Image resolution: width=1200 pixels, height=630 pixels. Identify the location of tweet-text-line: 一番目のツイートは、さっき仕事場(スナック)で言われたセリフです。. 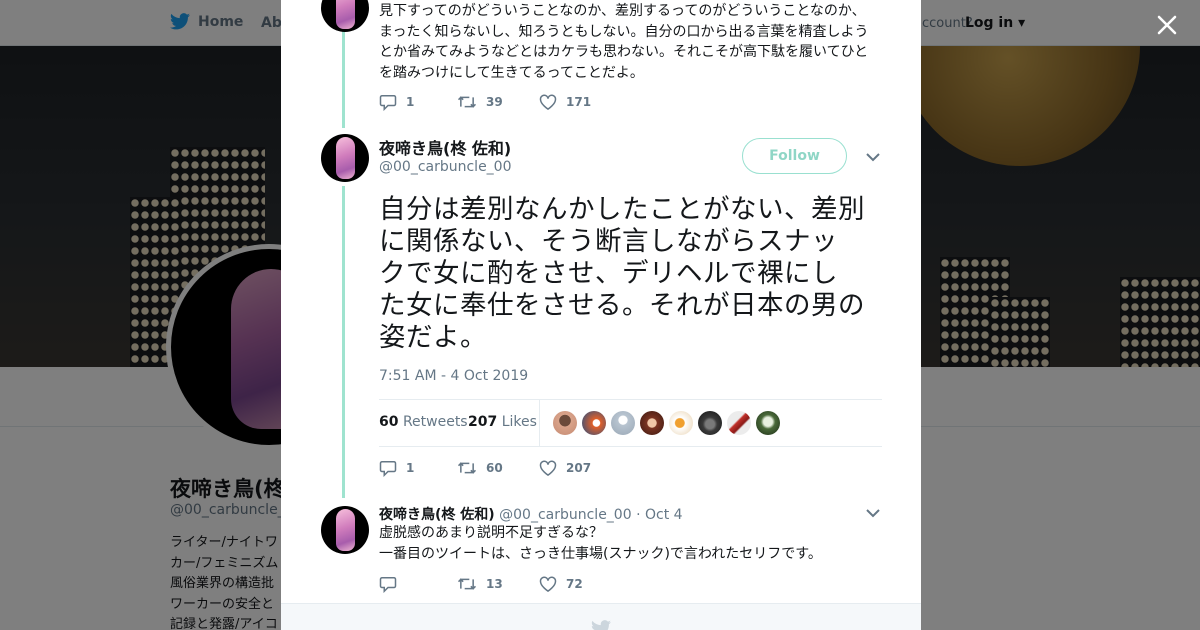
(600, 553).